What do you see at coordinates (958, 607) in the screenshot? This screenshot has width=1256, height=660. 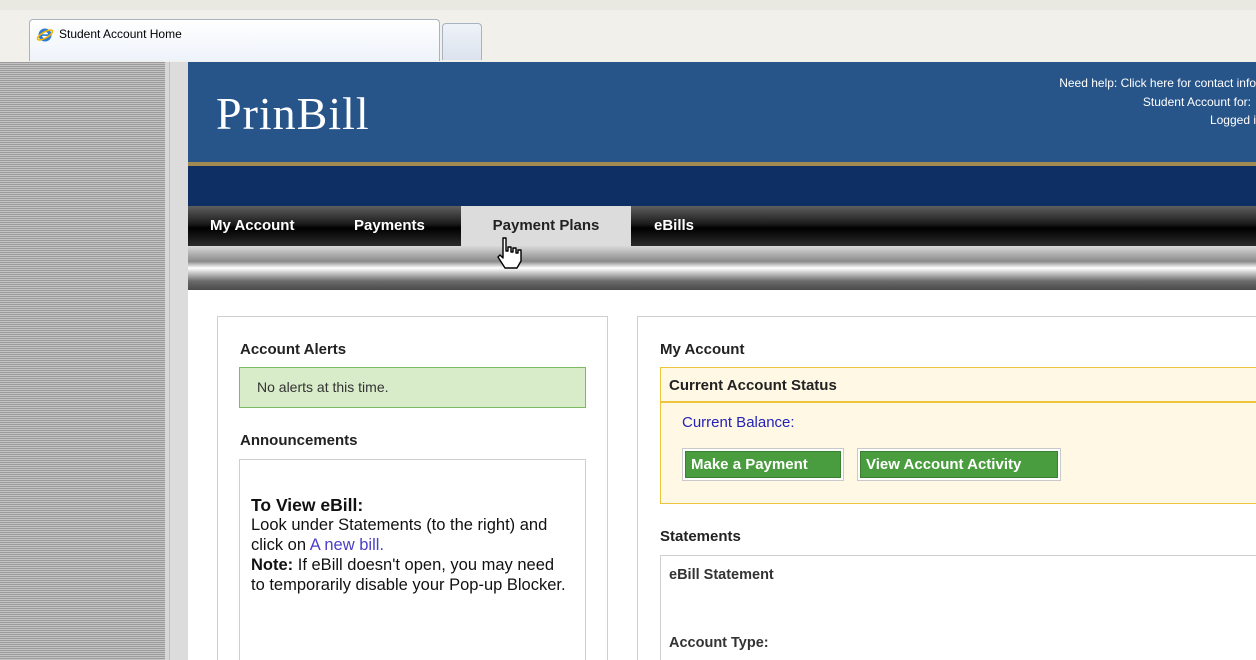 I see `statements-box: eBill Statement Account Type:` at bounding box center [958, 607].